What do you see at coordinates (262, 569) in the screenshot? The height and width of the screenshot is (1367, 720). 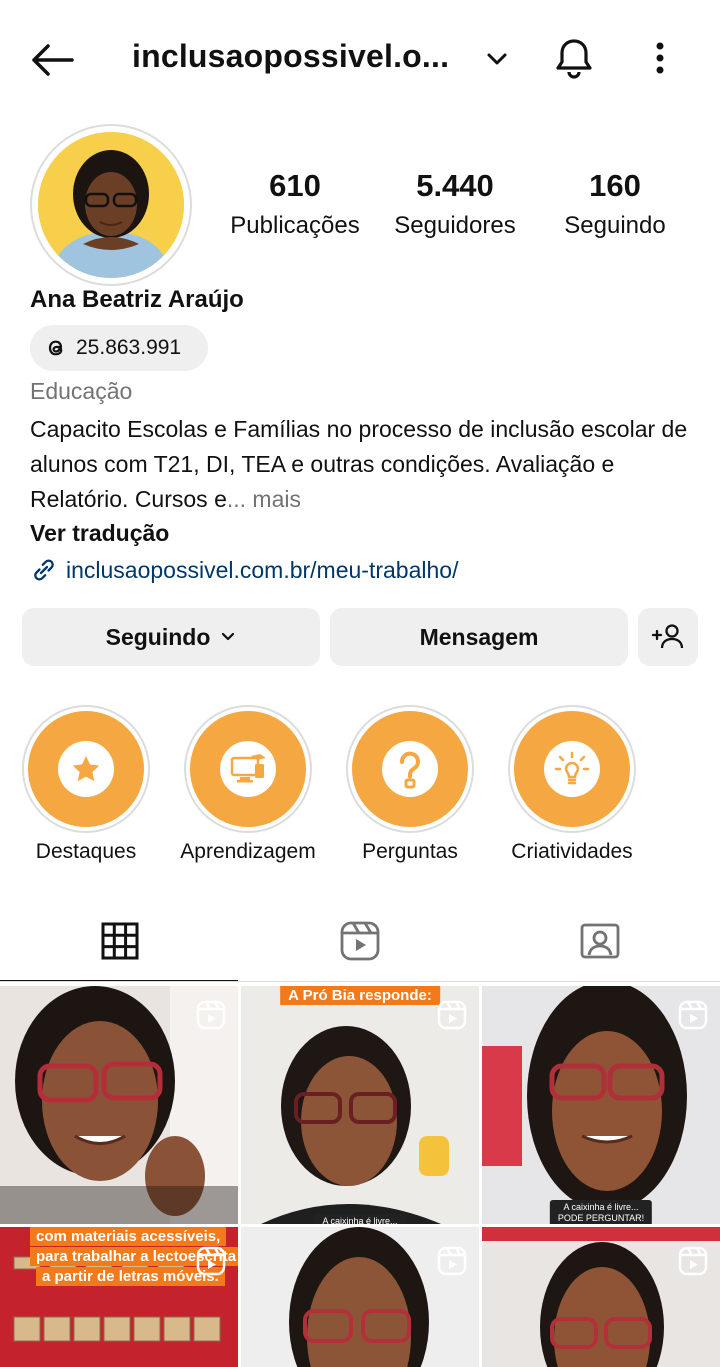 I see `profile-link-text: inclusaopossivel.com.br/meu-trabalho/` at bounding box center [262, 569].